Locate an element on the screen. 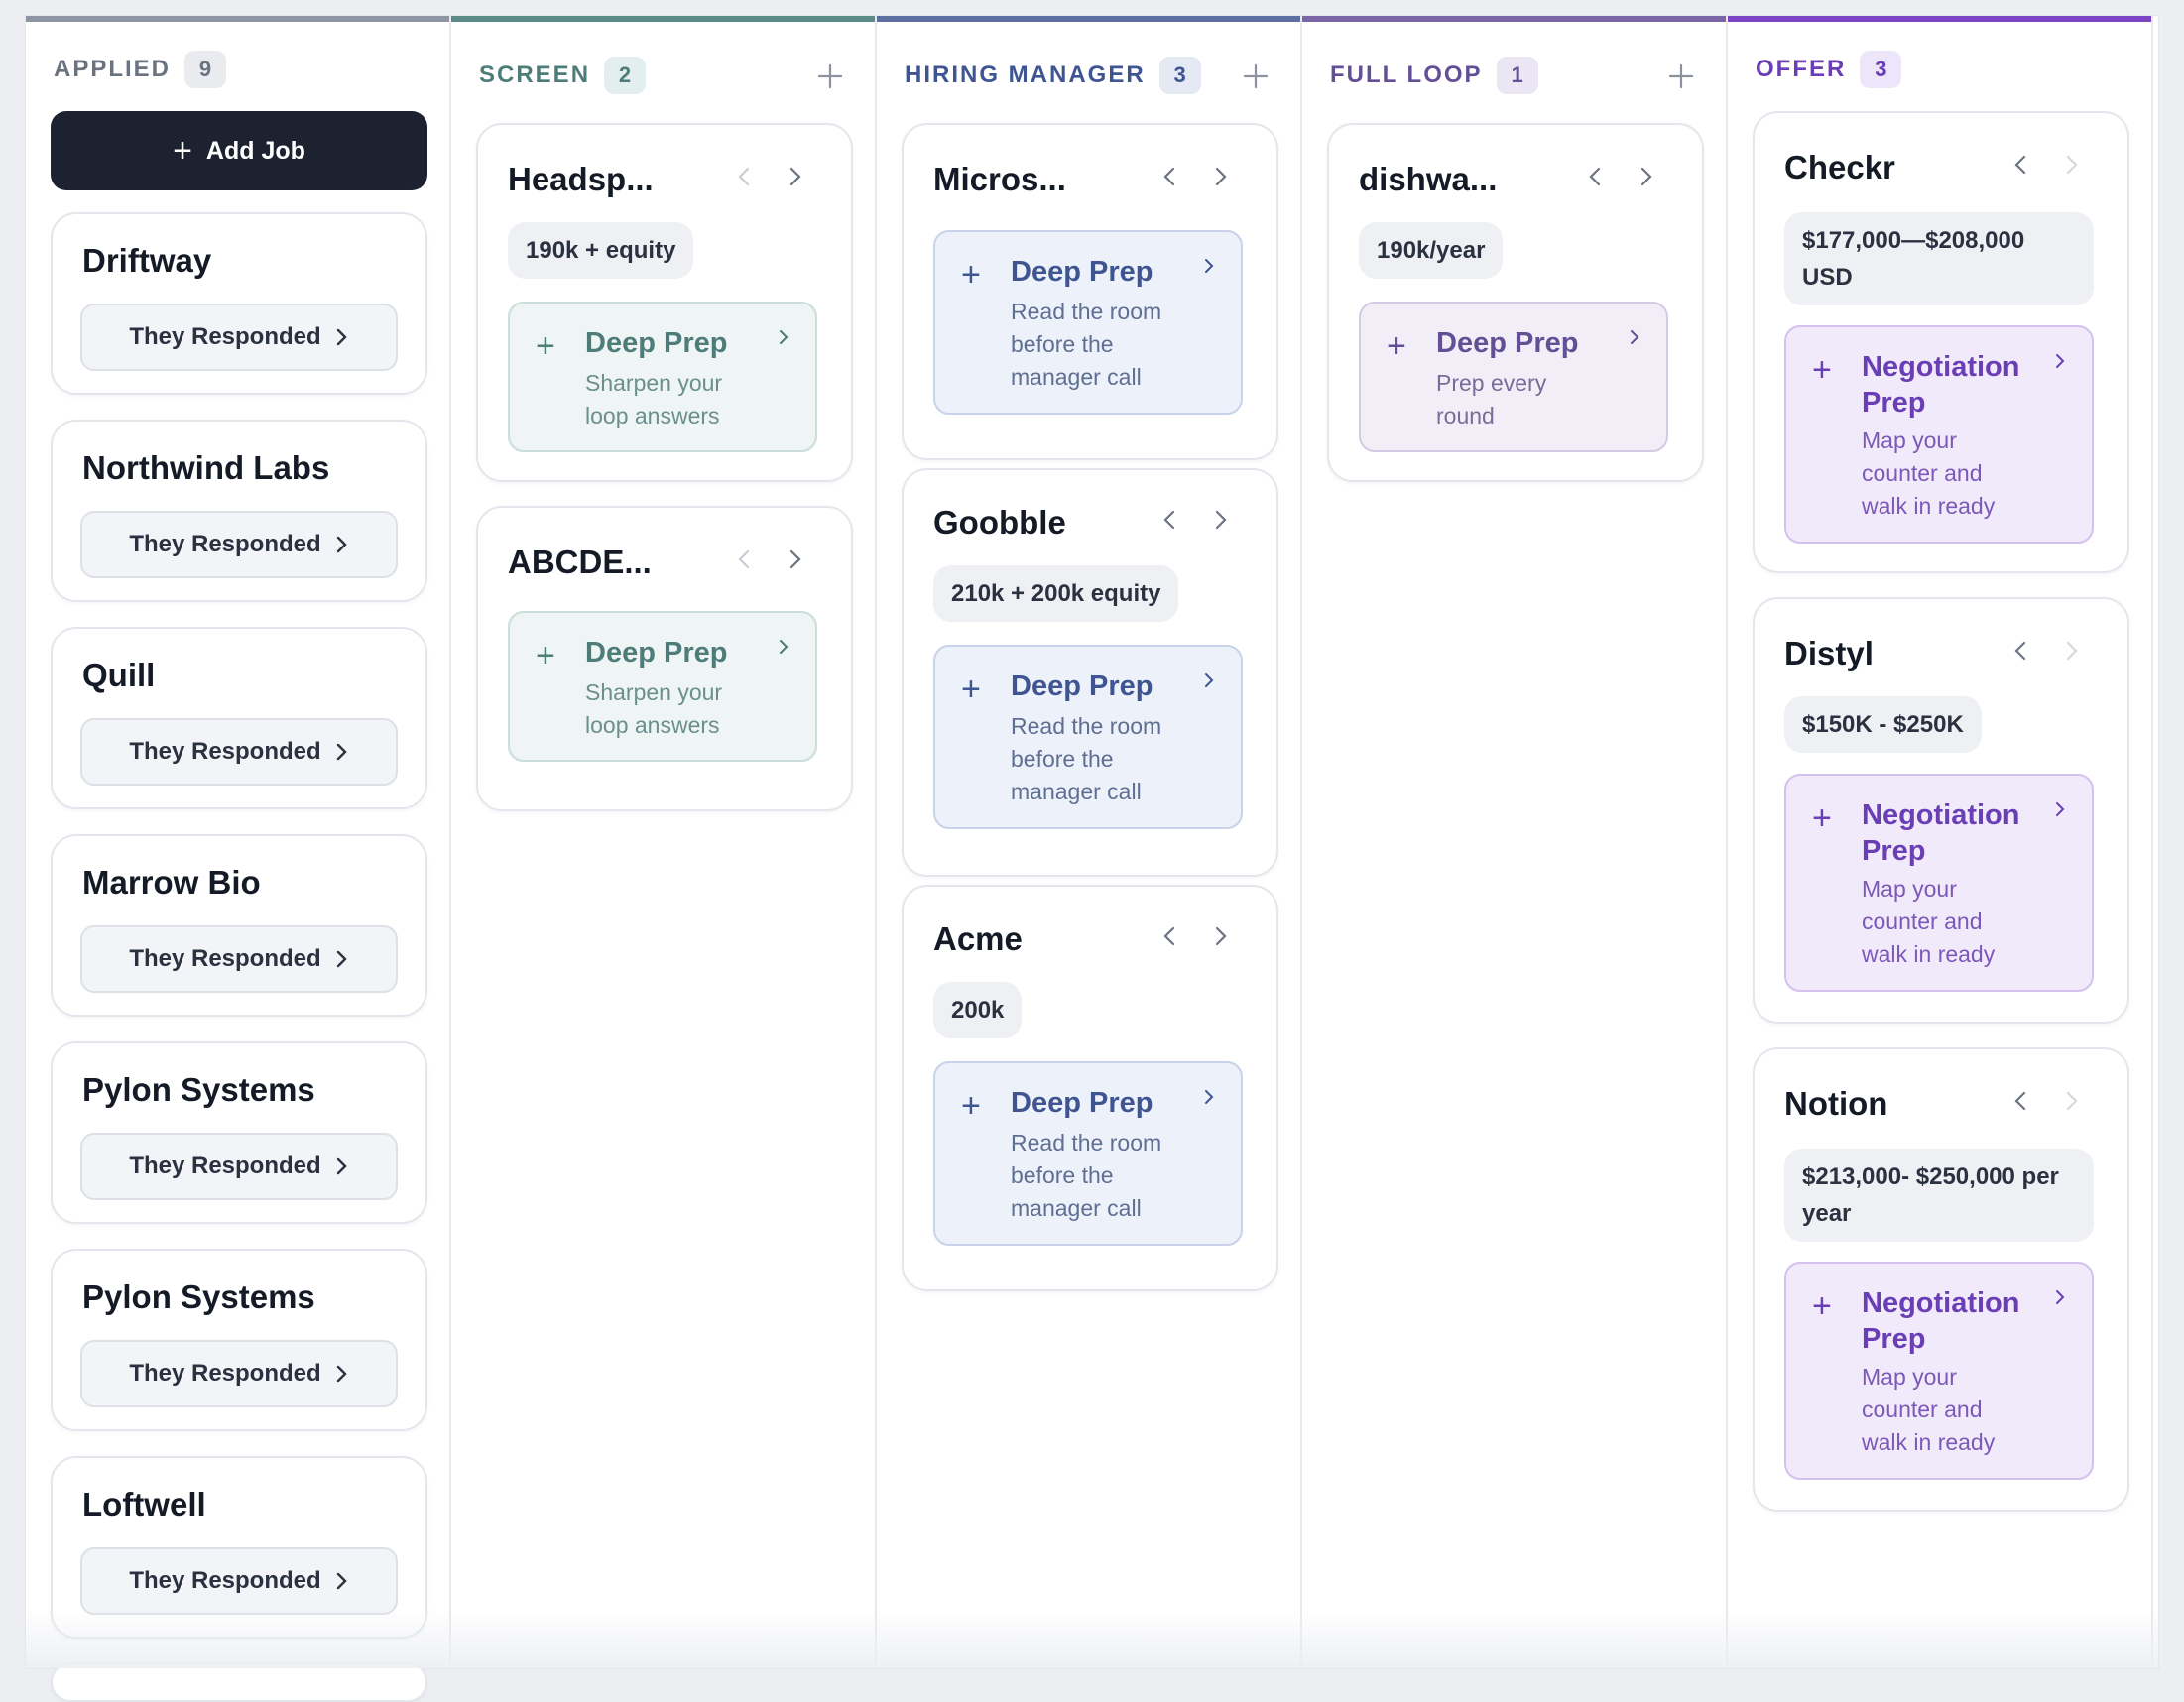  column-title: HIRING MANAGER is located at coordinates (1025, 74).